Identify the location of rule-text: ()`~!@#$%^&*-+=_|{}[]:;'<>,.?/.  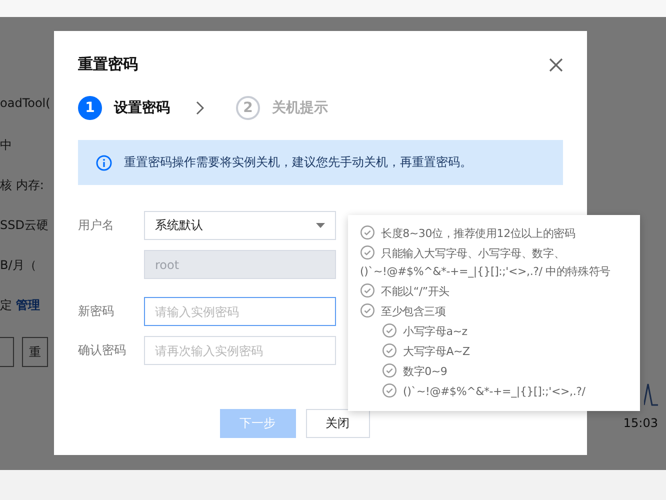
(505, 392).